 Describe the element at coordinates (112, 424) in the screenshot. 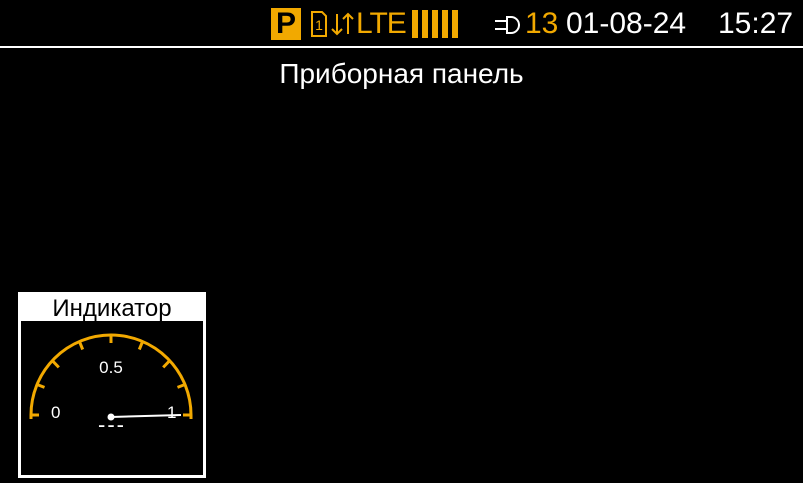

I see `gauge-value: ---` at that location.